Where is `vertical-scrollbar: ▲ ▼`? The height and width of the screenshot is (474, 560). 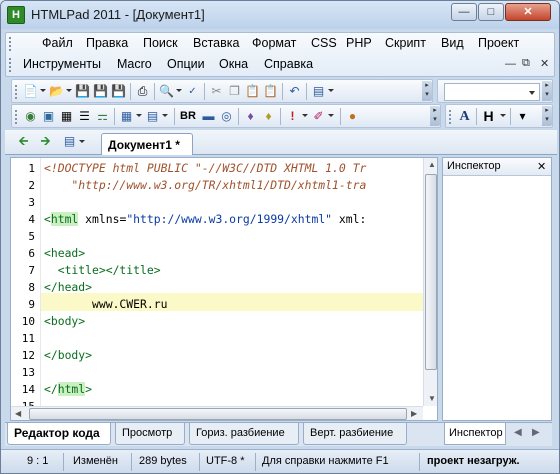
vertical-scrollbar: ▲ ▼ is located at coordinates (430, 282).